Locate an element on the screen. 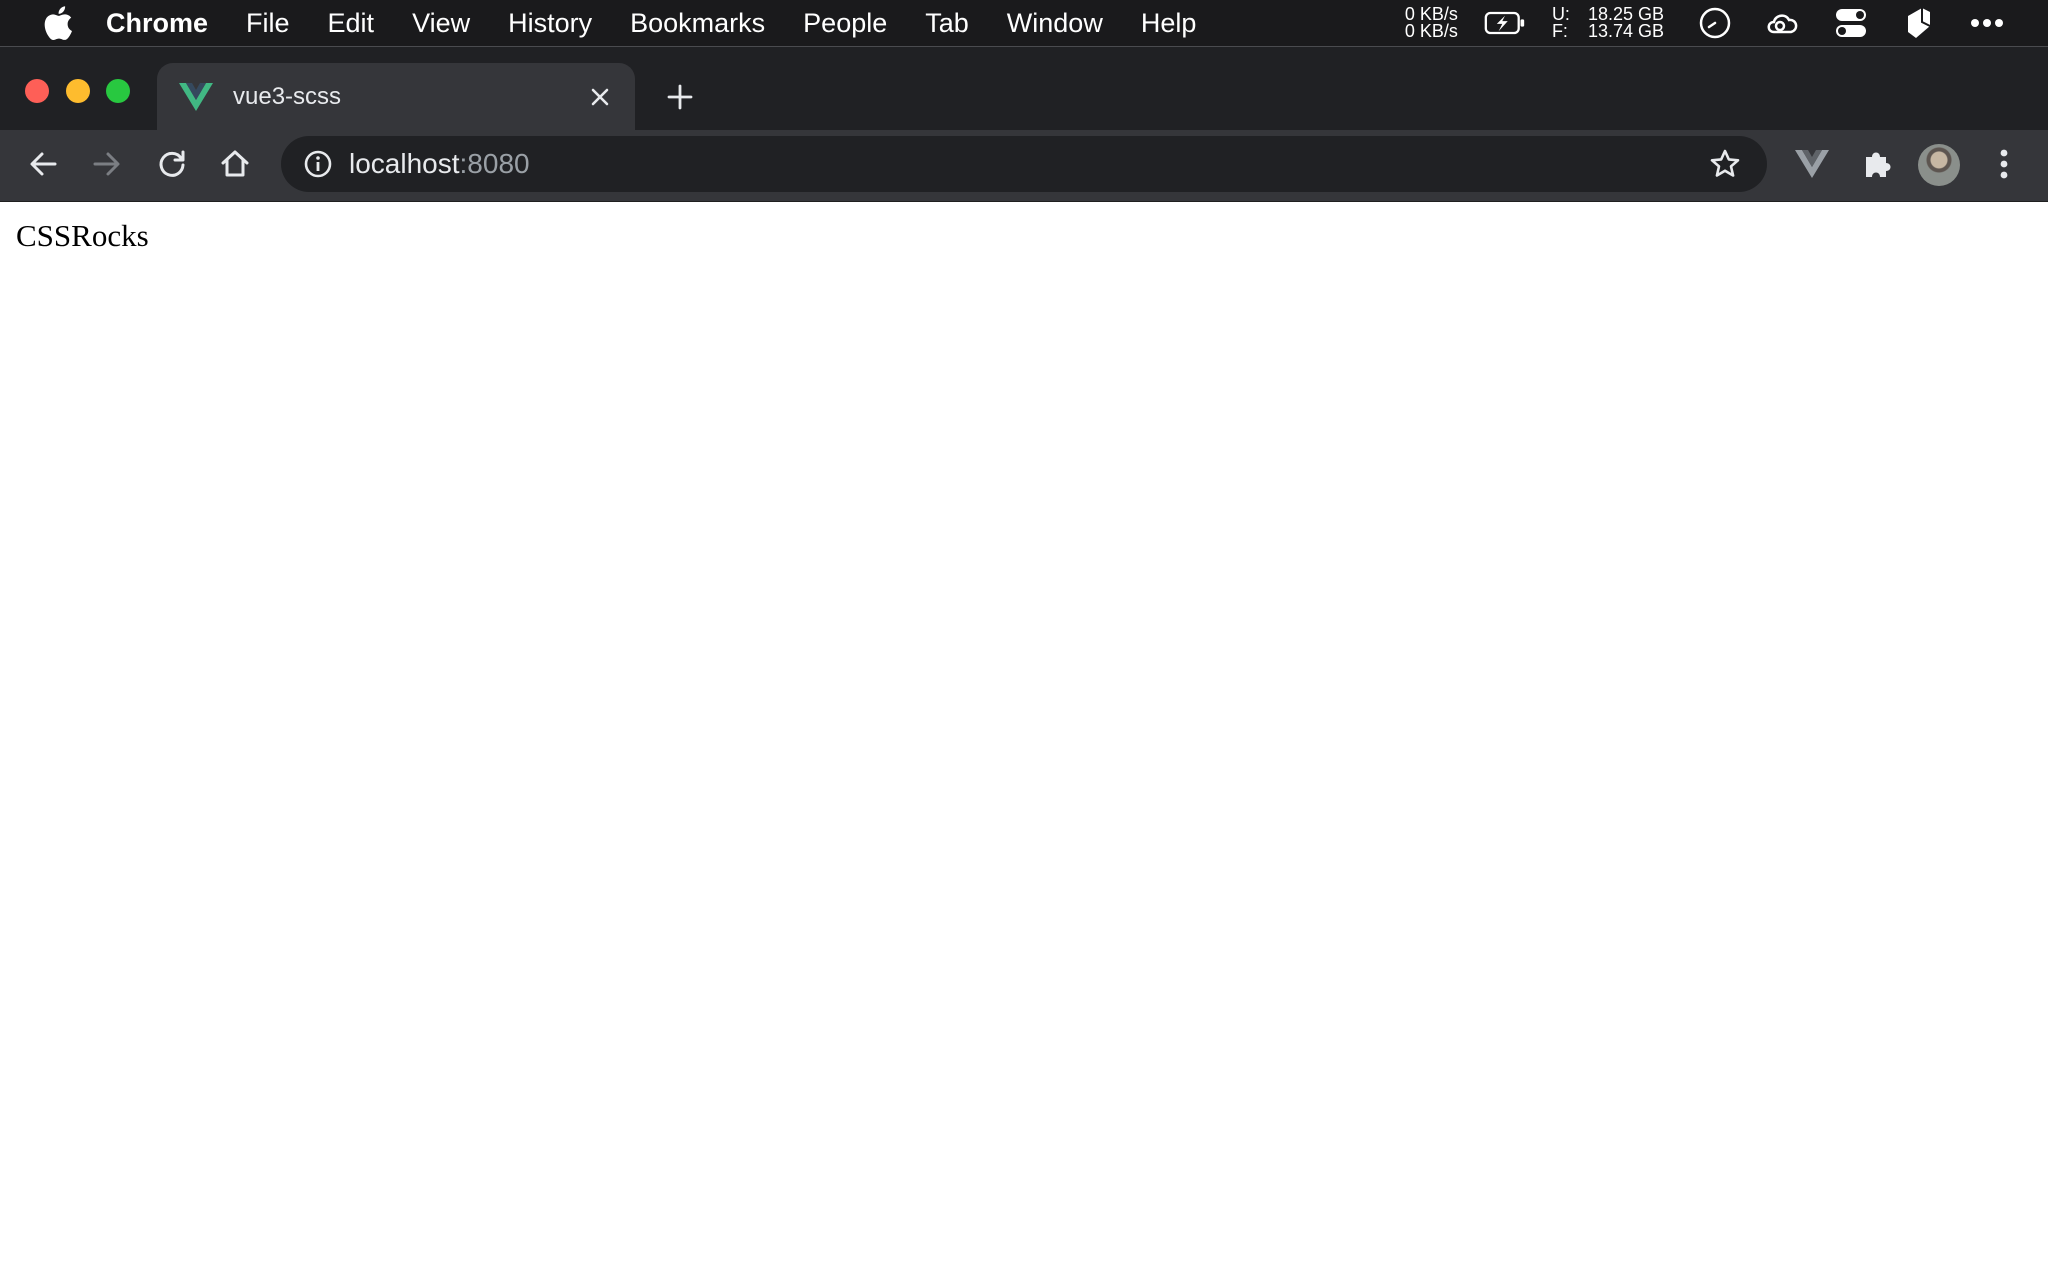  menu-chrome: Chrome is located at coordinates (157, 23).